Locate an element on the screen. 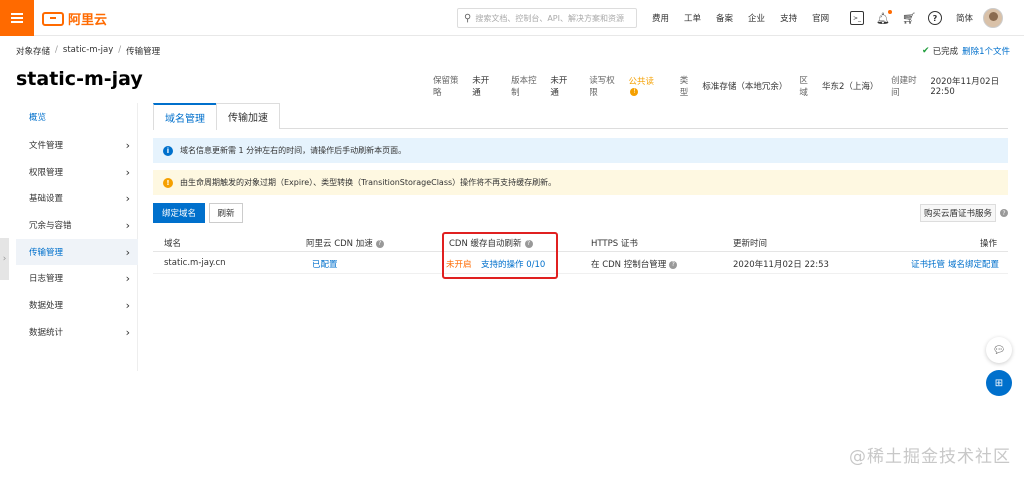 The image size is (1024, 481). meta-key: 保留策略 is located at coordinates (446, 87).